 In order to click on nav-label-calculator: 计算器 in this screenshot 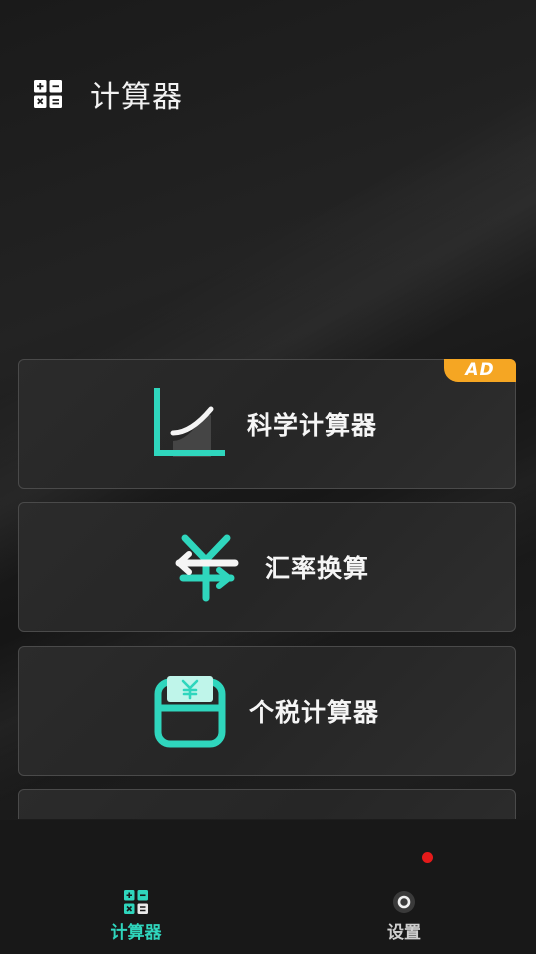, I will do `click(136, 933)`.